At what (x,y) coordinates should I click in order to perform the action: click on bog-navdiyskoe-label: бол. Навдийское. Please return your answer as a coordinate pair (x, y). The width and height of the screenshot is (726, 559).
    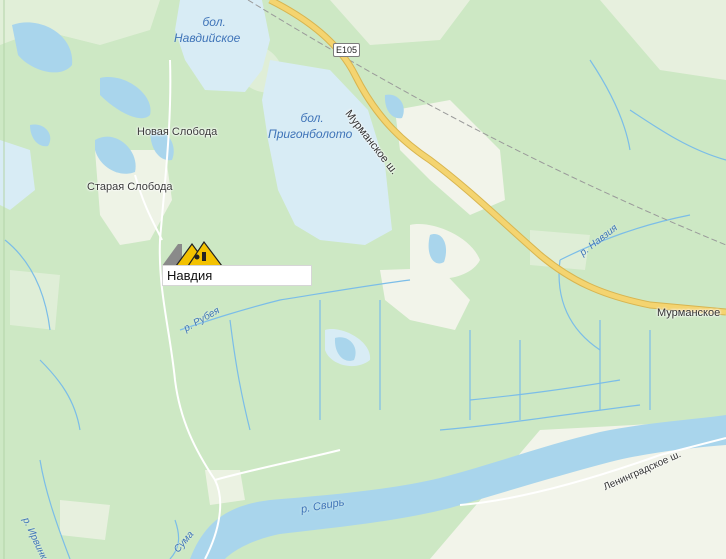
    Looking at the image, I should click on (207, 30).